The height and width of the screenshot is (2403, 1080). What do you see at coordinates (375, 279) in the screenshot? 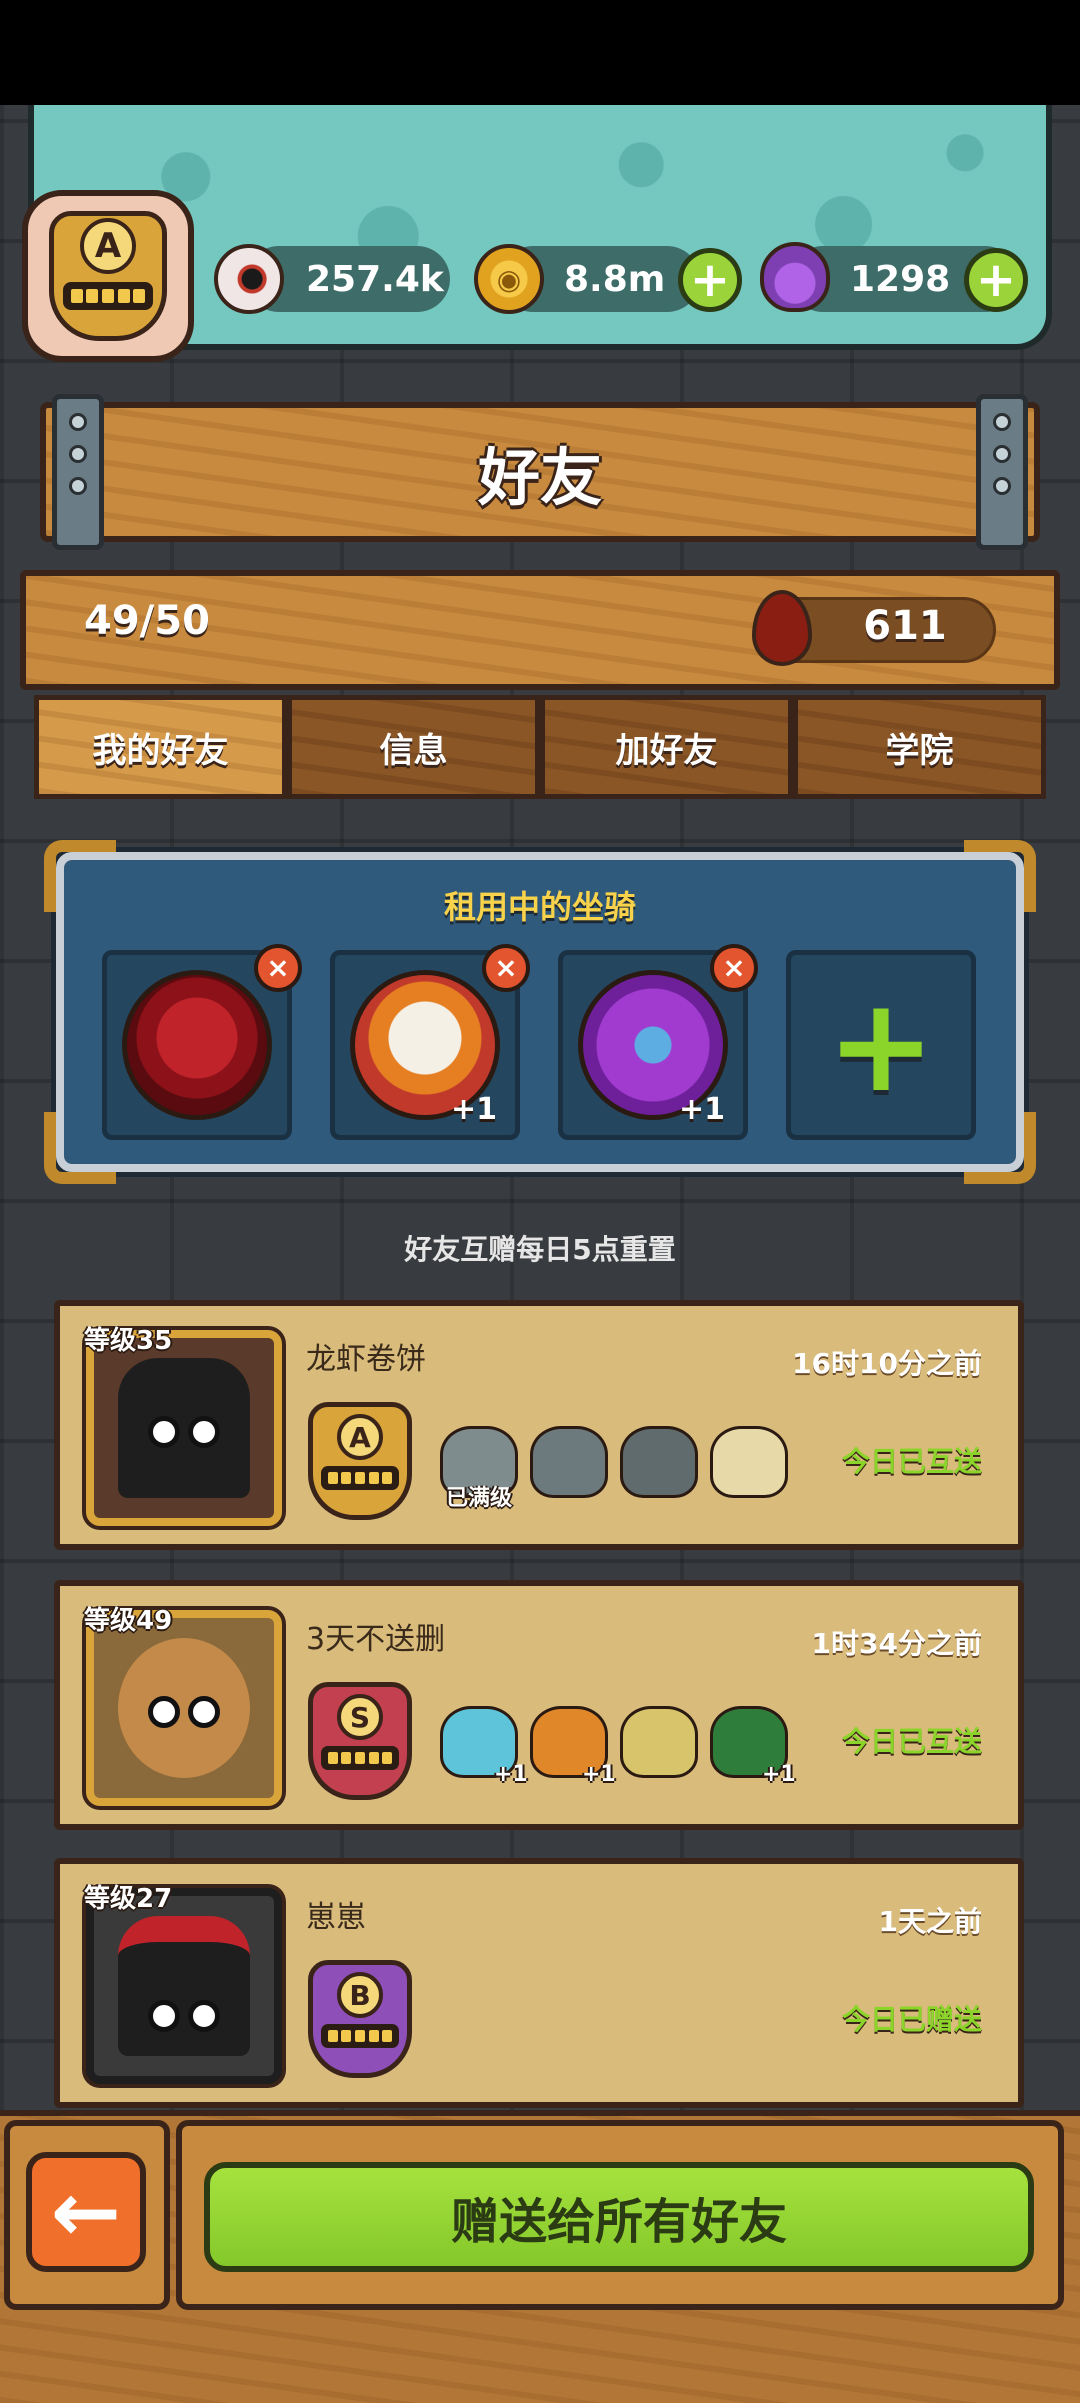
I see `eye-resource-value: 257.4k` at bounding box center [375, 279].